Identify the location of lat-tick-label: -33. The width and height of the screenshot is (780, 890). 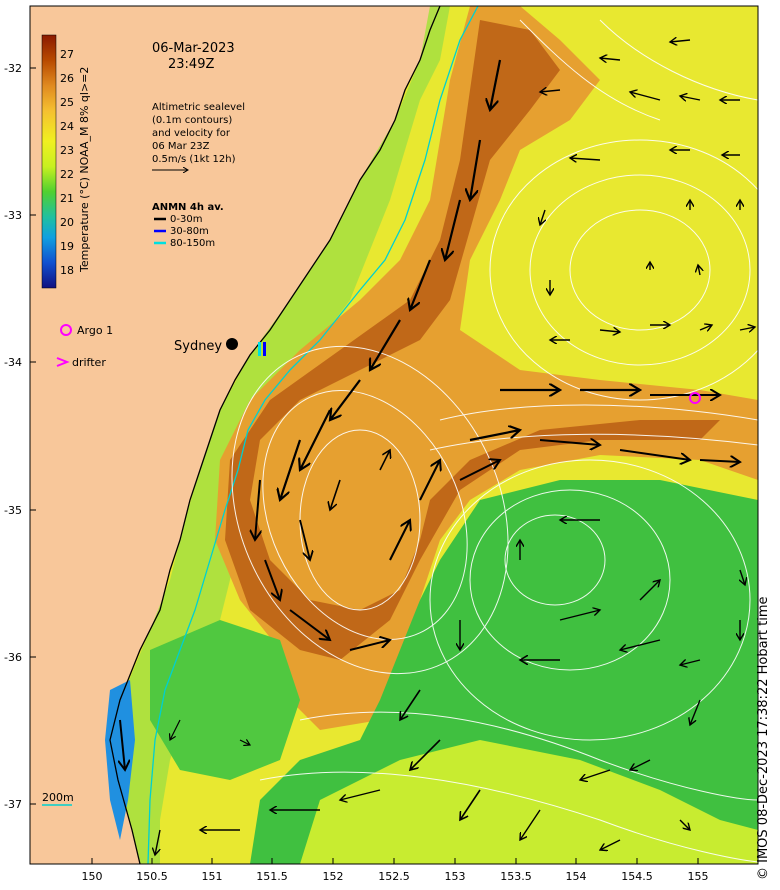
(13, 215).